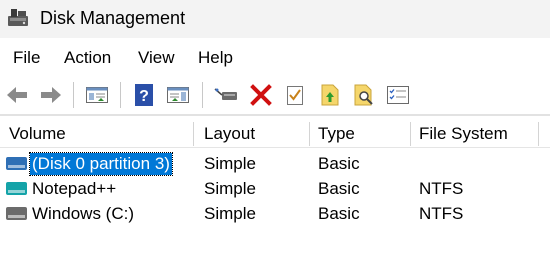 This screenshot has height=266, width=550. What do you see at coordinates (275, 163) in the screenshot?
I see `table-row: (Disk 0 partition 3) Simple Basic` at bounding box center [275, 163].